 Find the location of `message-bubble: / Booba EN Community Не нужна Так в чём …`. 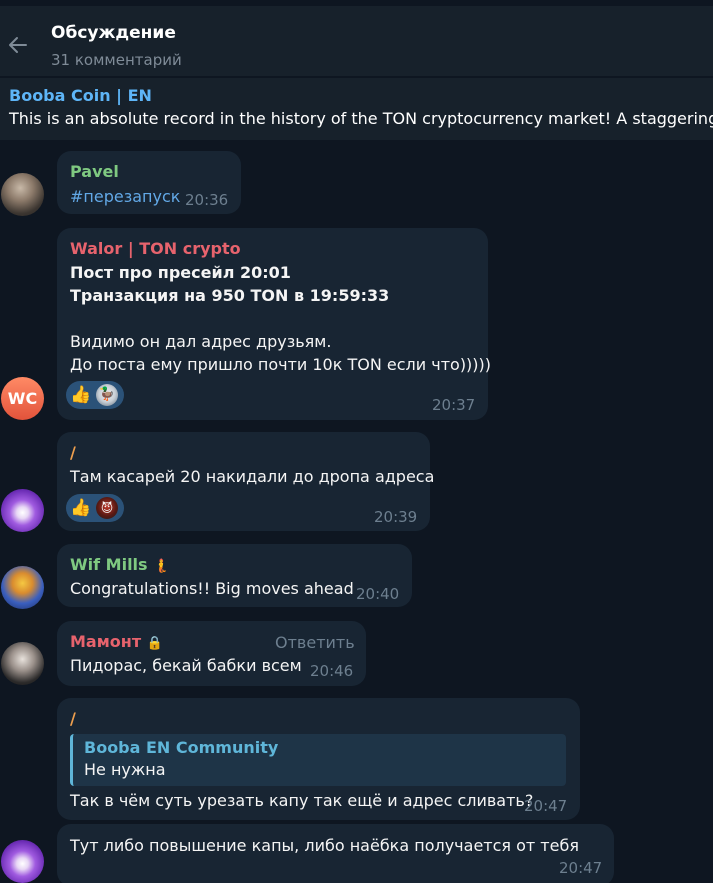

message-bubble: / Booba EN Community Не нужна Так в чём … is located at coordinates (318, 759).